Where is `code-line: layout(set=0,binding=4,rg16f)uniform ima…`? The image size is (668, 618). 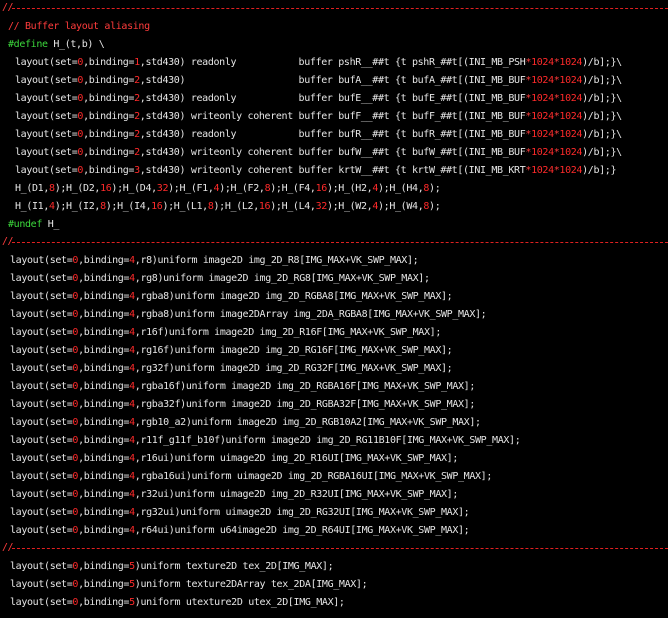
code-line: layout(set=0,binding=4,rg16f)uniform ima… is located at coordinates (231, 351).